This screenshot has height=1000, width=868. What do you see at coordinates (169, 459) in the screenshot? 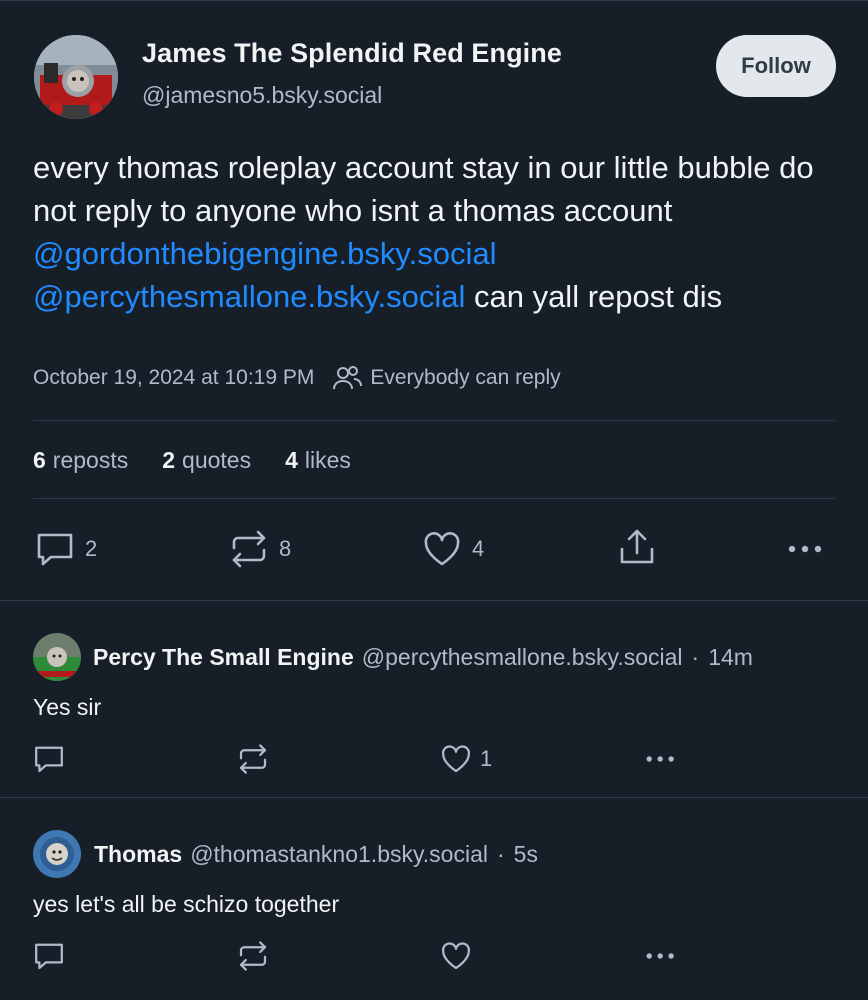
I see `quotes-count: 2` at bounding box center [169, 459].